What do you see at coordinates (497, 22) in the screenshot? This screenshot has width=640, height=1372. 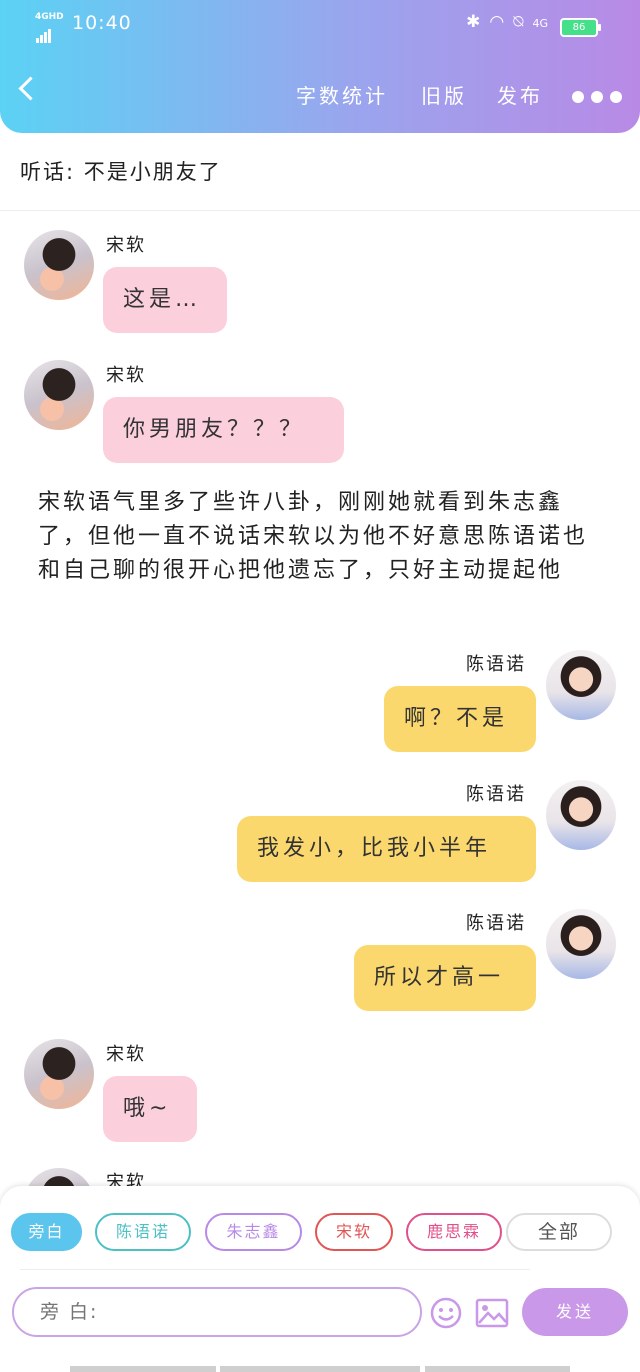 I see `headphone-icon: ◠` at bounding box center [497, 22].